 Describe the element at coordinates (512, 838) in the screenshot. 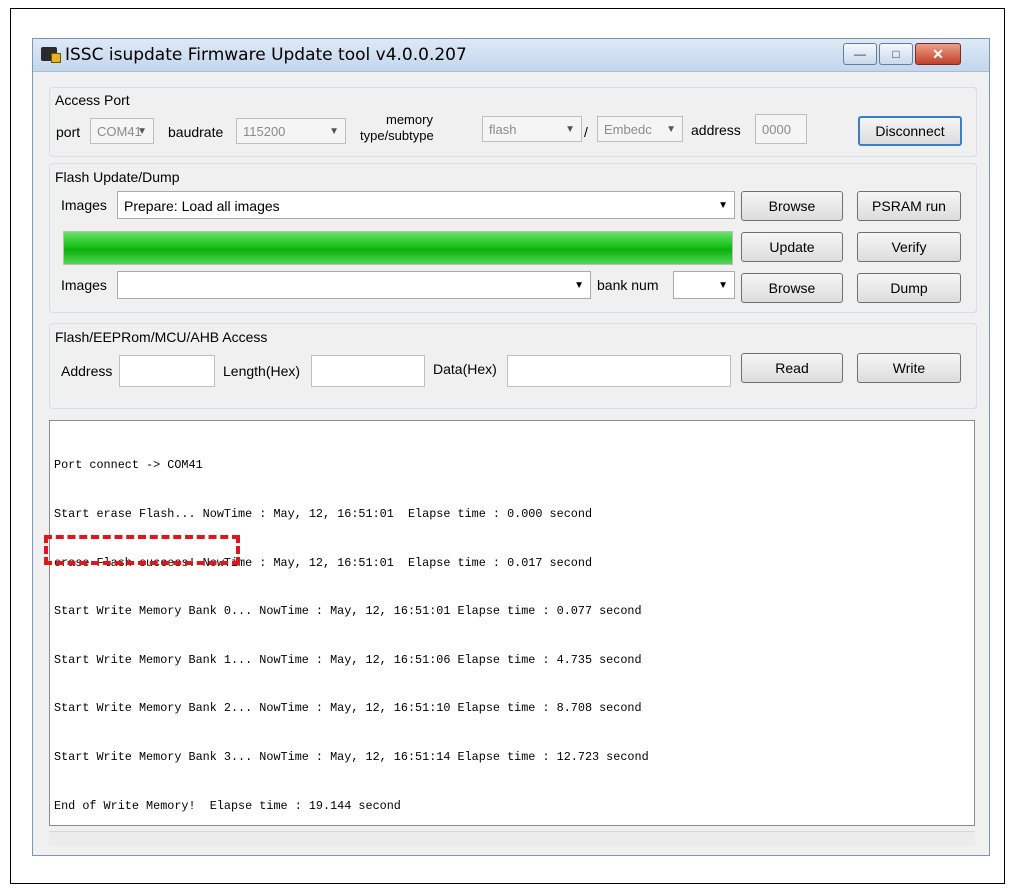

I see `status-strip` at that location.